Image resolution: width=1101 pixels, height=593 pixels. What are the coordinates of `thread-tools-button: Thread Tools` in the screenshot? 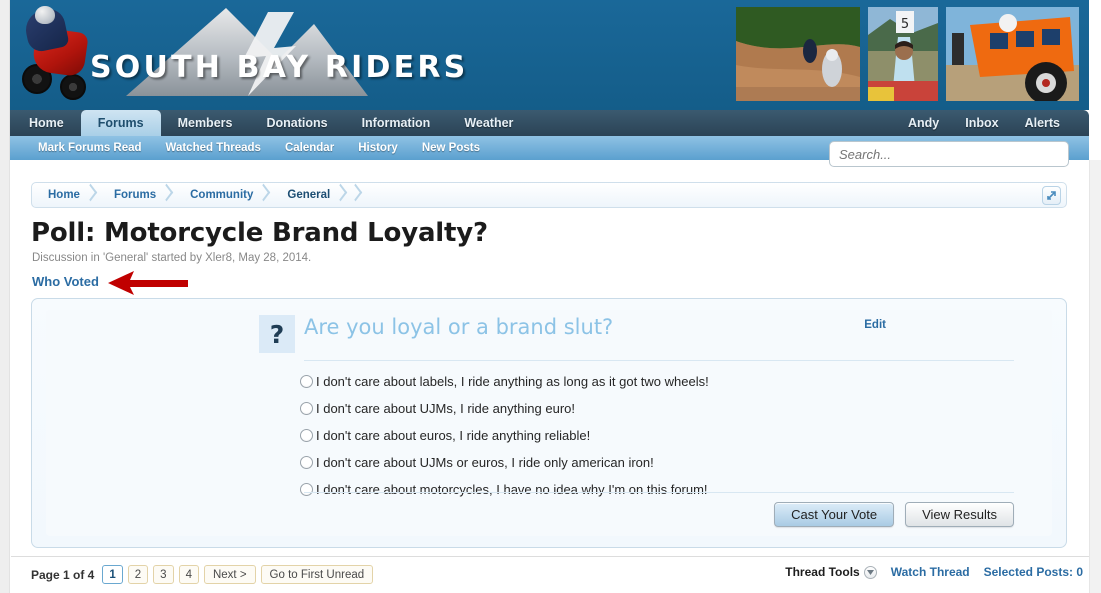 It's located at (831, 572).